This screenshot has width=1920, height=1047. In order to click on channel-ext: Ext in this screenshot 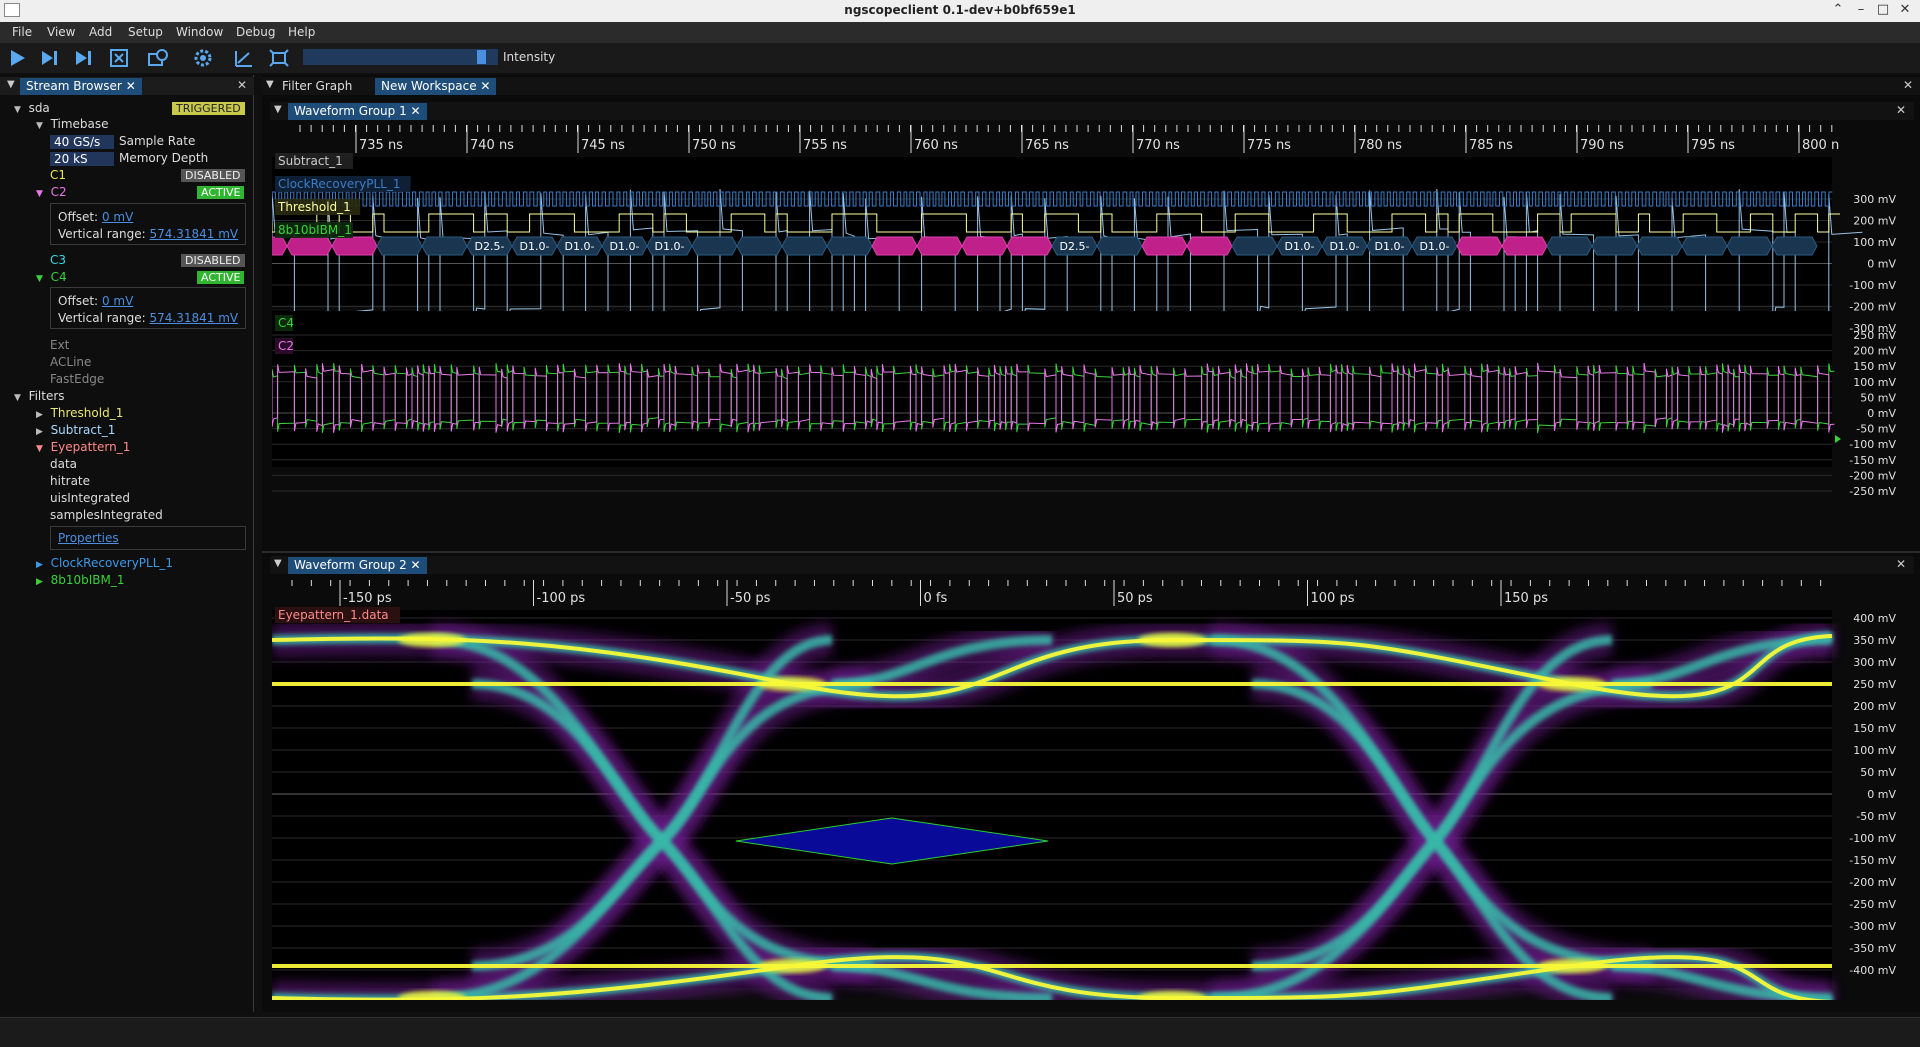, I will do `click(59, 345)`.